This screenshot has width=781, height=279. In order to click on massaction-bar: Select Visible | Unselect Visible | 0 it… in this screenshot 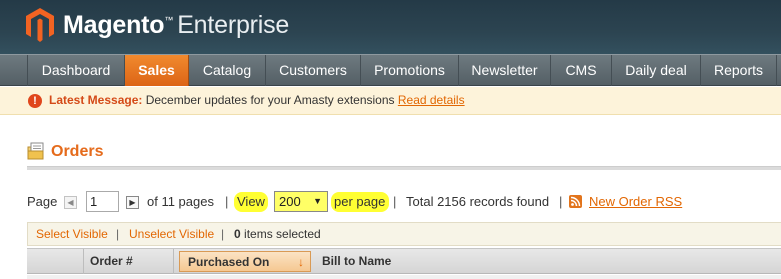, I will do `click(404, 234)`.